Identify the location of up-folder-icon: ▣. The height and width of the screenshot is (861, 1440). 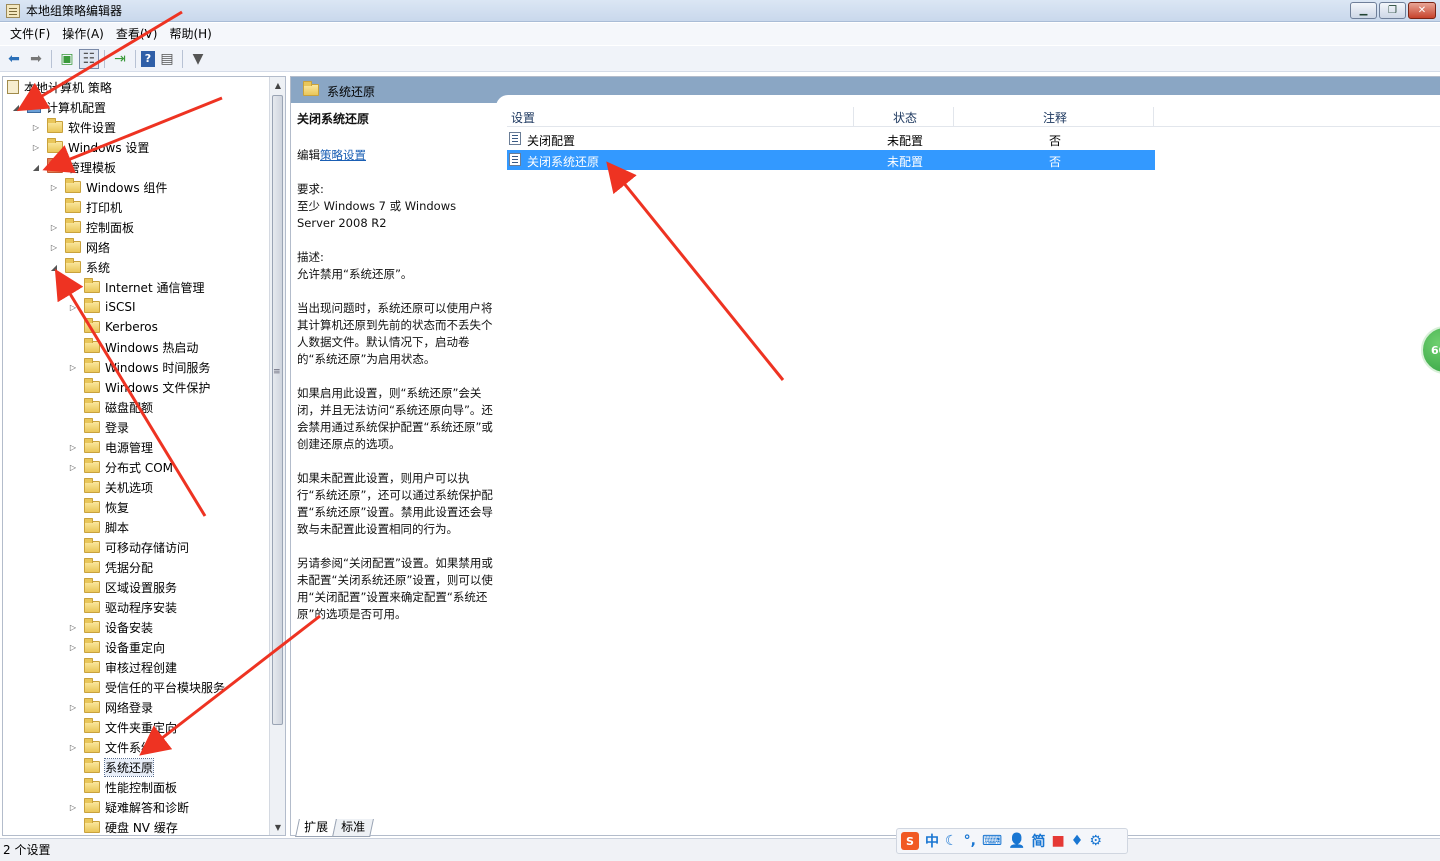
(67, 59).